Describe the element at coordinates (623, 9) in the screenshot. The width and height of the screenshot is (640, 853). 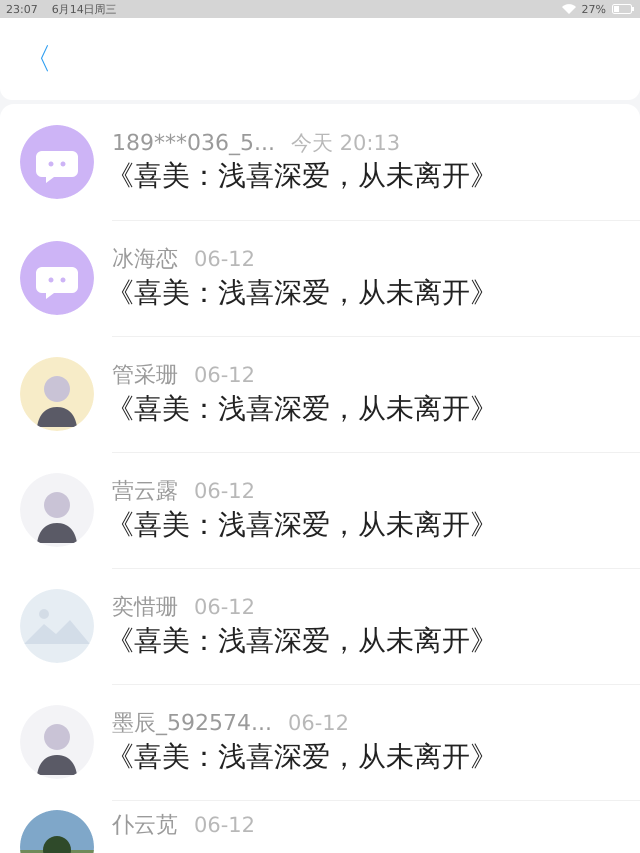
I see `battery-icon` at that location.